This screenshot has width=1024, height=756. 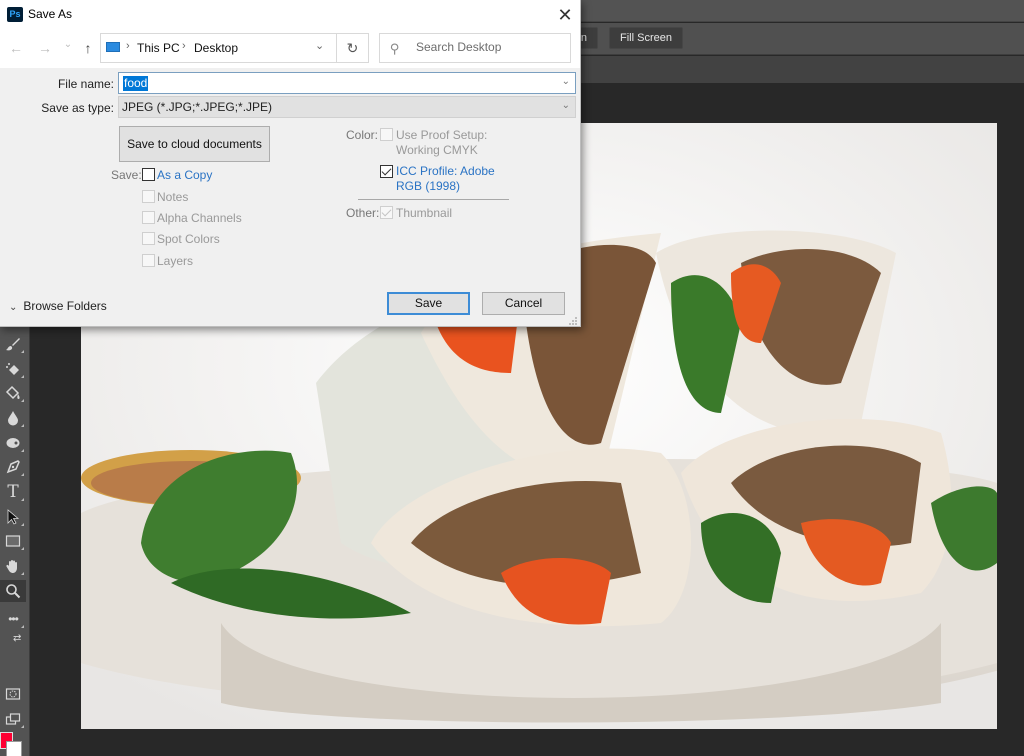 What do you see at coordinates (437, 150) in the screenshot?
I see `proof-setup-line2: Working CMYK` at bounding box center [437, 150].